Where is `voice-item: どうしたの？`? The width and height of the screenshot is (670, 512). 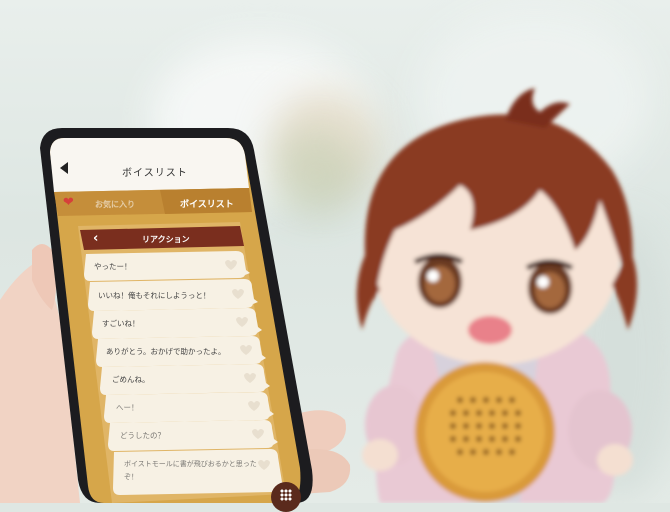
voice-item: どうしたの？ is located at coordinates (142, 435).